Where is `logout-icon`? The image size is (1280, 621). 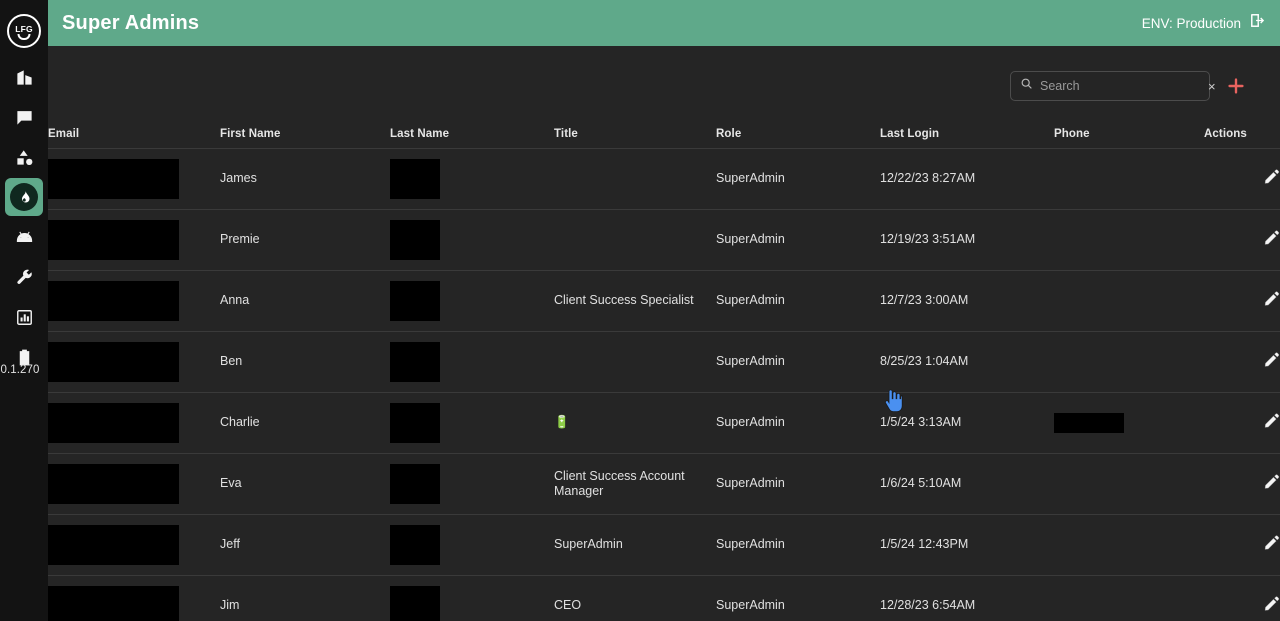 logout-icon is located at coordinates (1257, 23).